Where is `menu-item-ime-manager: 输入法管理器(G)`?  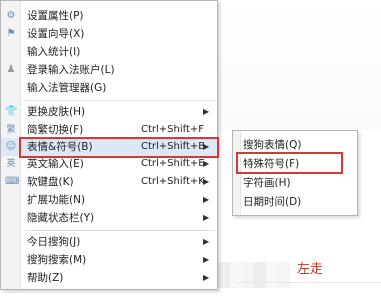 menu-item-ime-manager: 输入法管理器(G) is located at coordinates (109, 88).